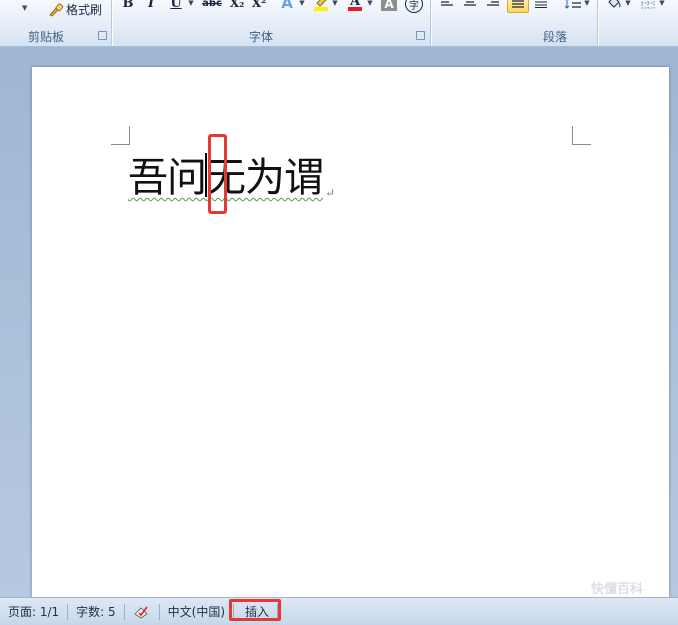 The width and height of the screenshot is (678, 625). What do you see at coordinates (389, 5) in the screenshot?
I see `char-shading-button: A` at bounding box center [389, 5].